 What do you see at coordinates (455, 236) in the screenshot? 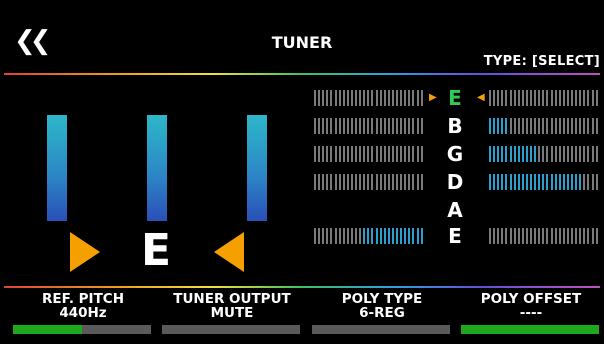
I see `string-label: E` at bounding box center [455, 236].